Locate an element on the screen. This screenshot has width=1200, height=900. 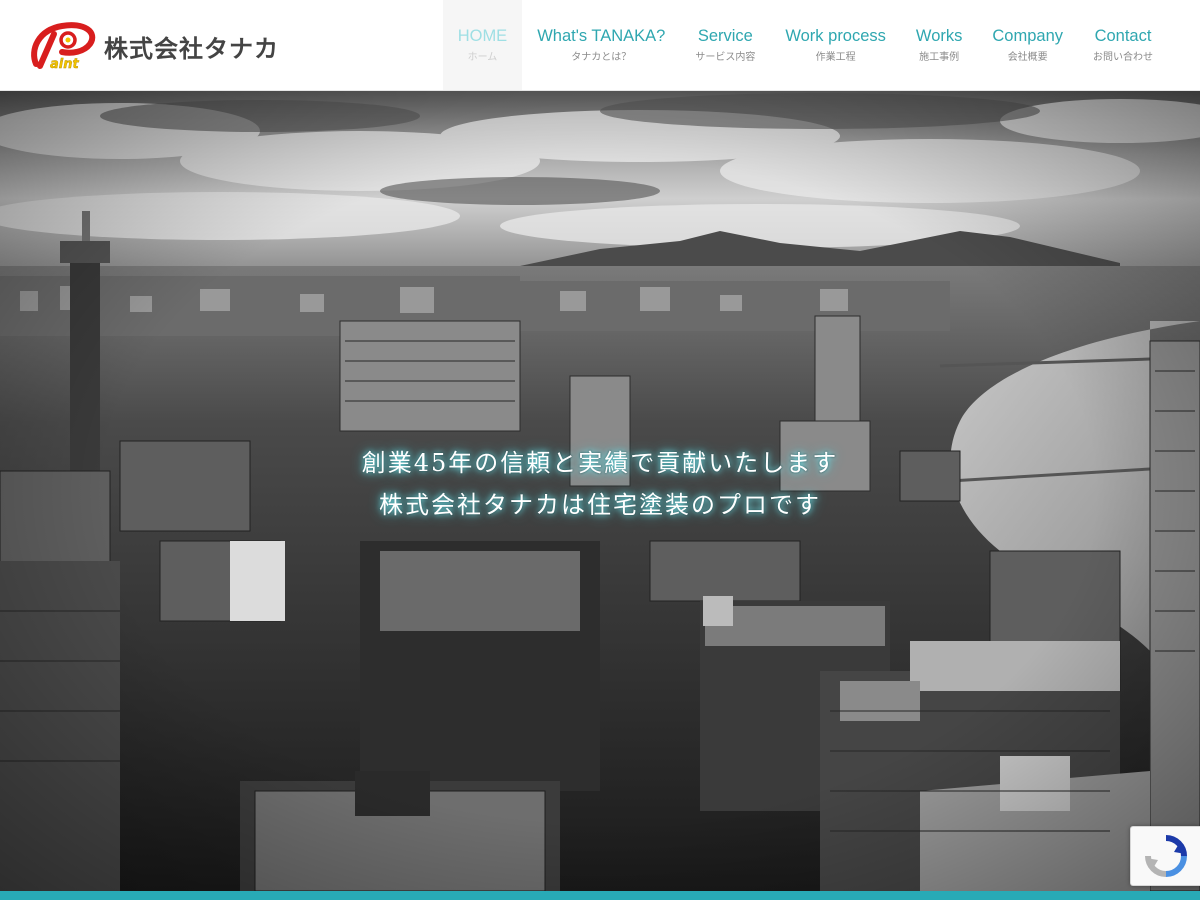
nav-label-jp: 作業工程 is located at coordinates (835, 57).